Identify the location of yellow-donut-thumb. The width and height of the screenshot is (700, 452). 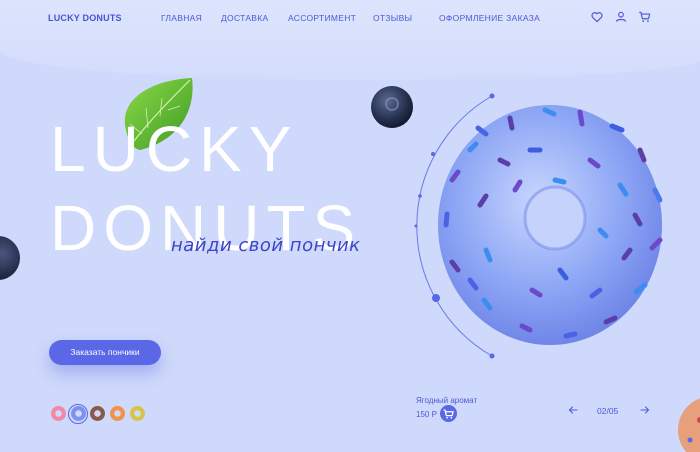
(137, 413).